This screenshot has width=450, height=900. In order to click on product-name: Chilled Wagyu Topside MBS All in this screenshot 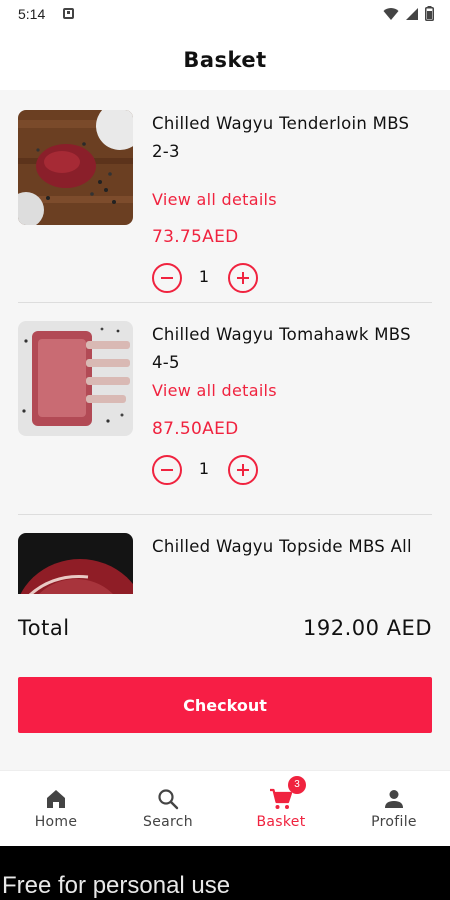, I will do `click(282, 546)`.